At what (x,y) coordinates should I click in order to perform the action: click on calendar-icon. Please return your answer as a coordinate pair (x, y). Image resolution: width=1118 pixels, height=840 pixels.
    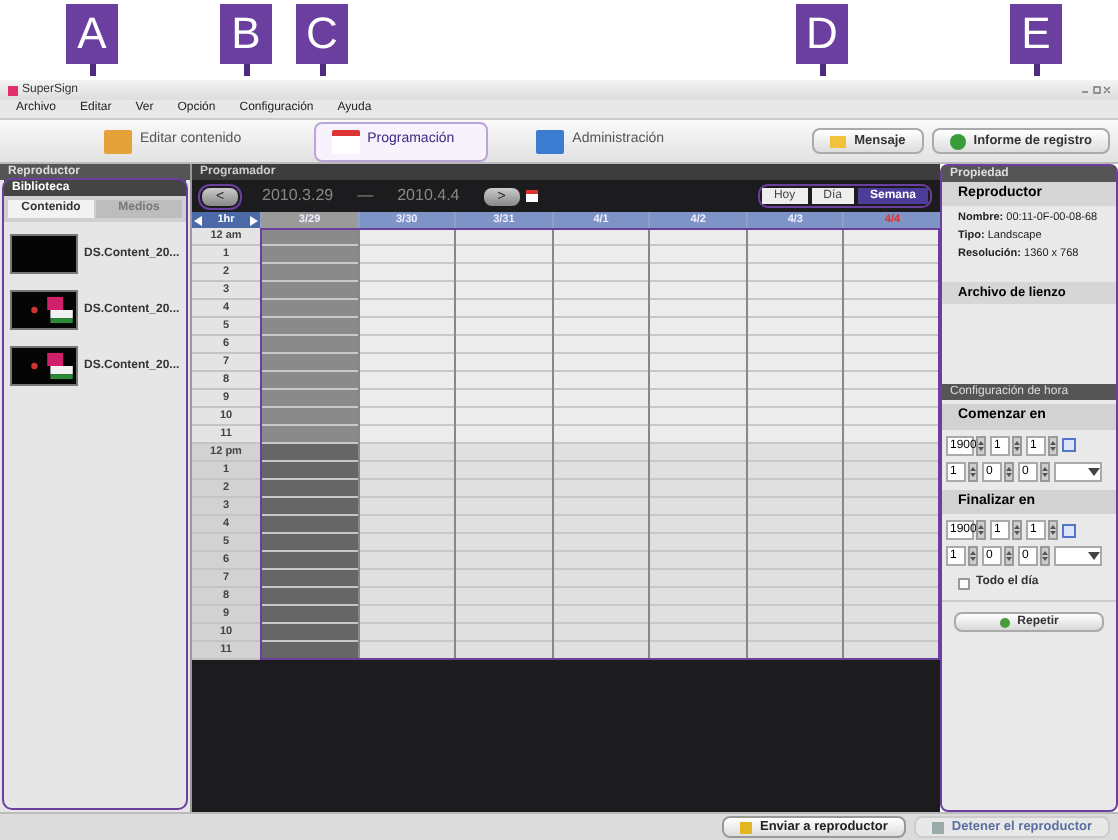
    Looking at the image, I should click on (531, 196).